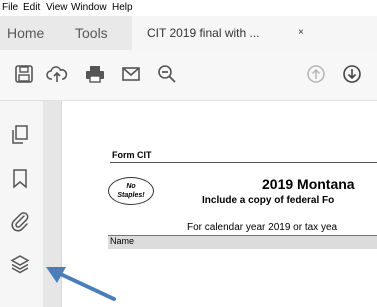  Describe the element at coordinates (10, 7) in the screenshot. I see `menu-file: File` at that location.